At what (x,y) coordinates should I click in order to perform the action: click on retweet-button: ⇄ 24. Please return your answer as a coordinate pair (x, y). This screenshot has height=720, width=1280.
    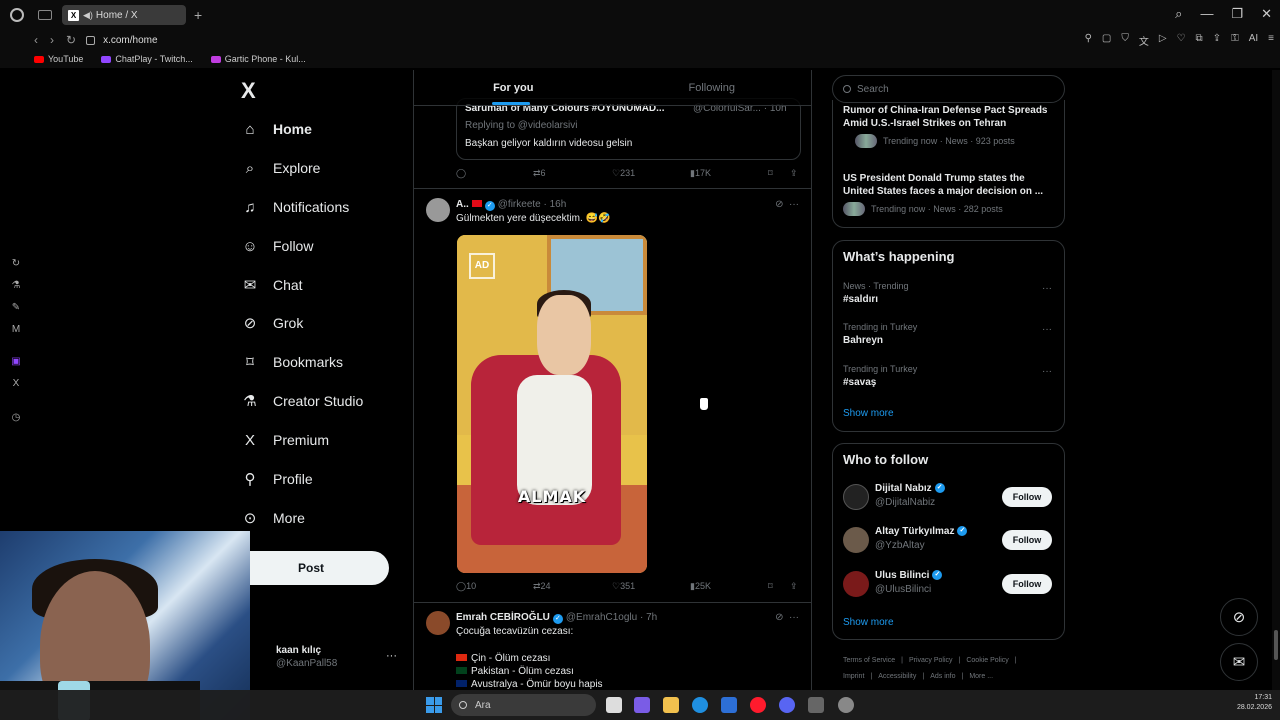
    Looking at the image, I should click on (542, 586).